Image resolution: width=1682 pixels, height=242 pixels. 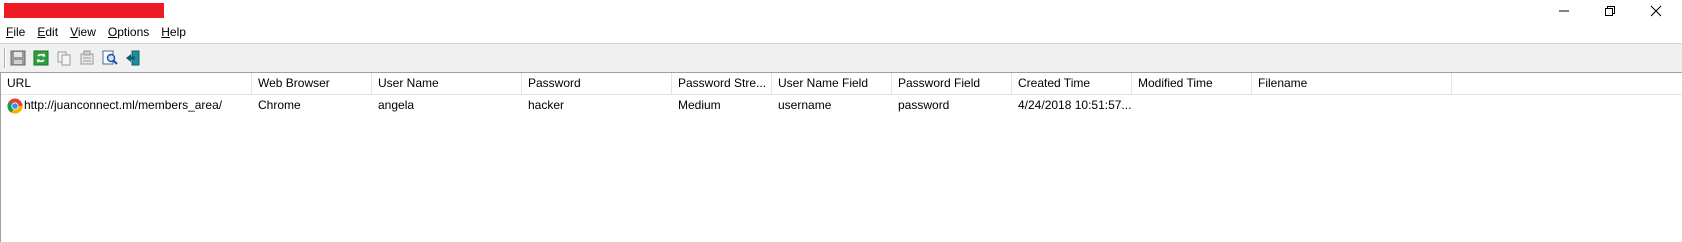 I want to click on properties-icon, so click(x=87, y=57).